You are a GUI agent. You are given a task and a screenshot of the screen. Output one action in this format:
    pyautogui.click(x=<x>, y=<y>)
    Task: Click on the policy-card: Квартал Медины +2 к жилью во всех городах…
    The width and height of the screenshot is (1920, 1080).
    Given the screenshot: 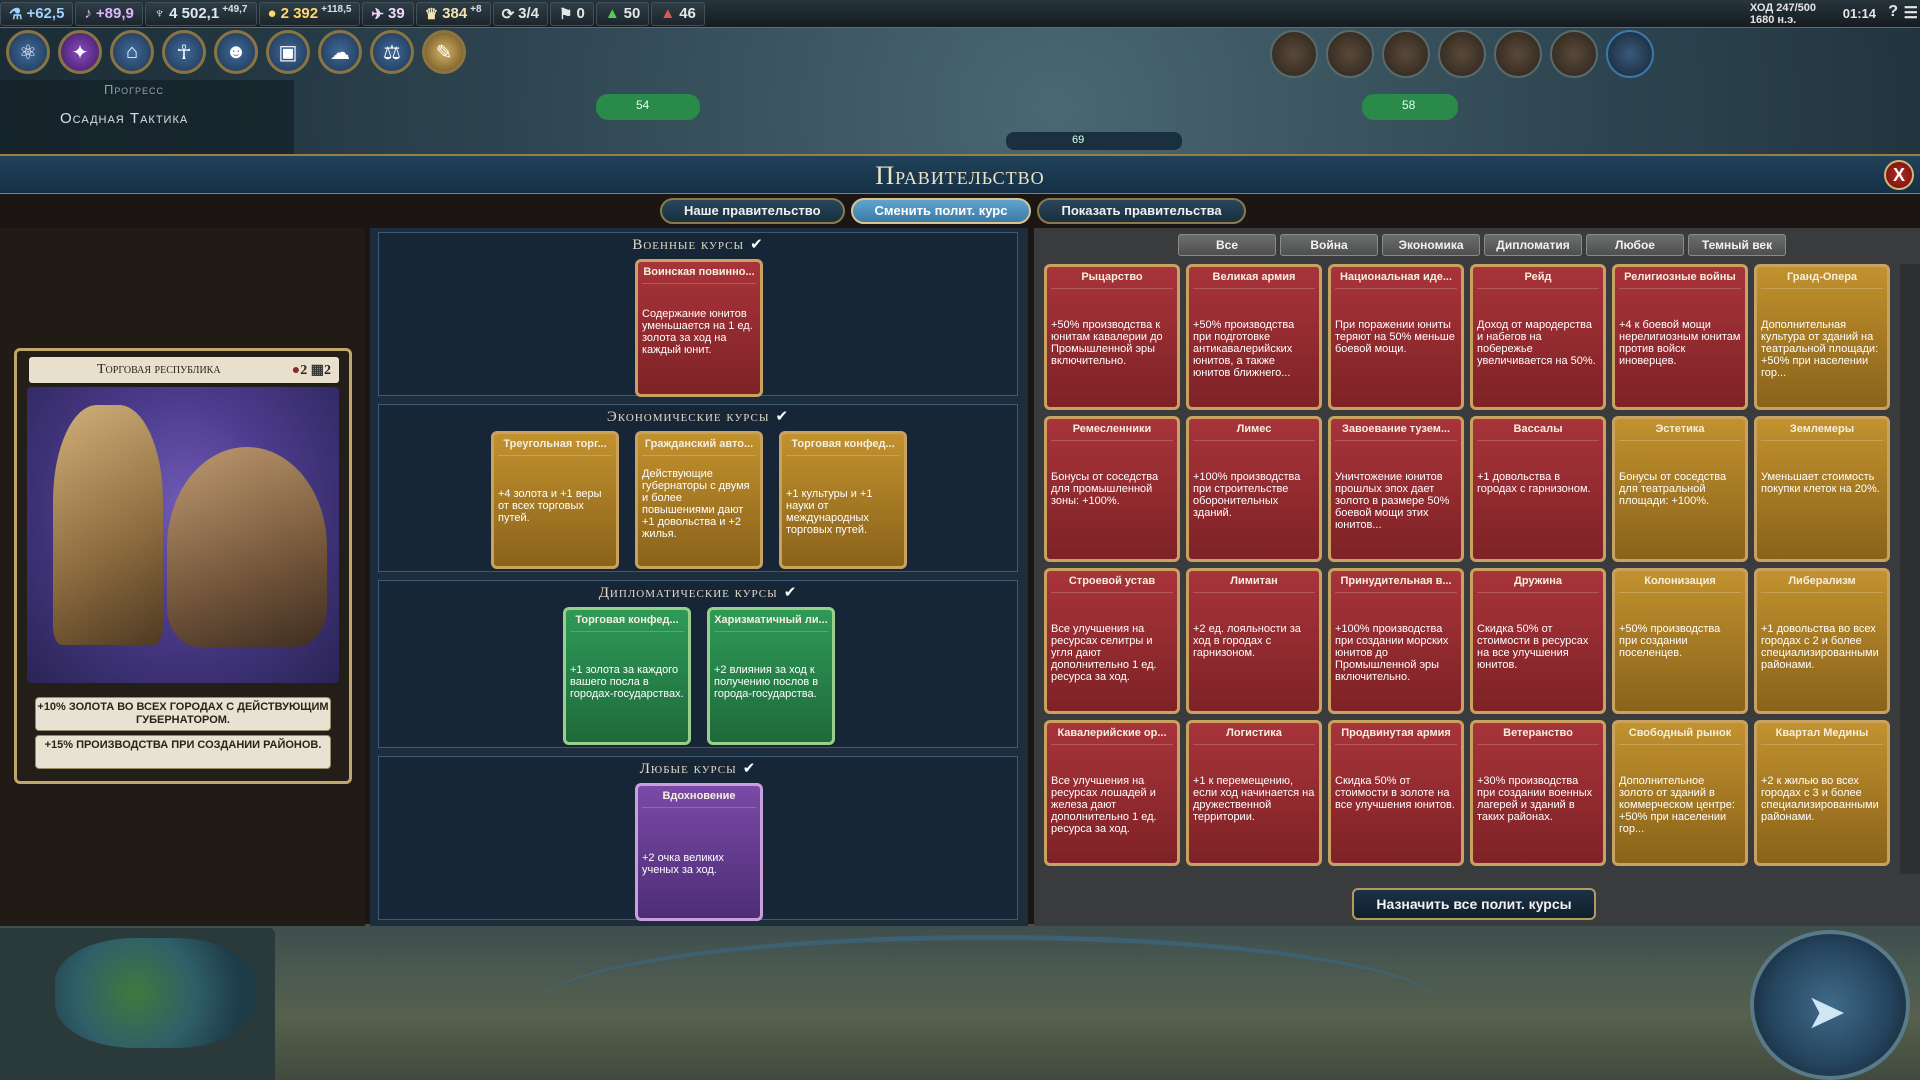 What is the action you would take?
    pyautogui.click(x=1822, y=793)
    